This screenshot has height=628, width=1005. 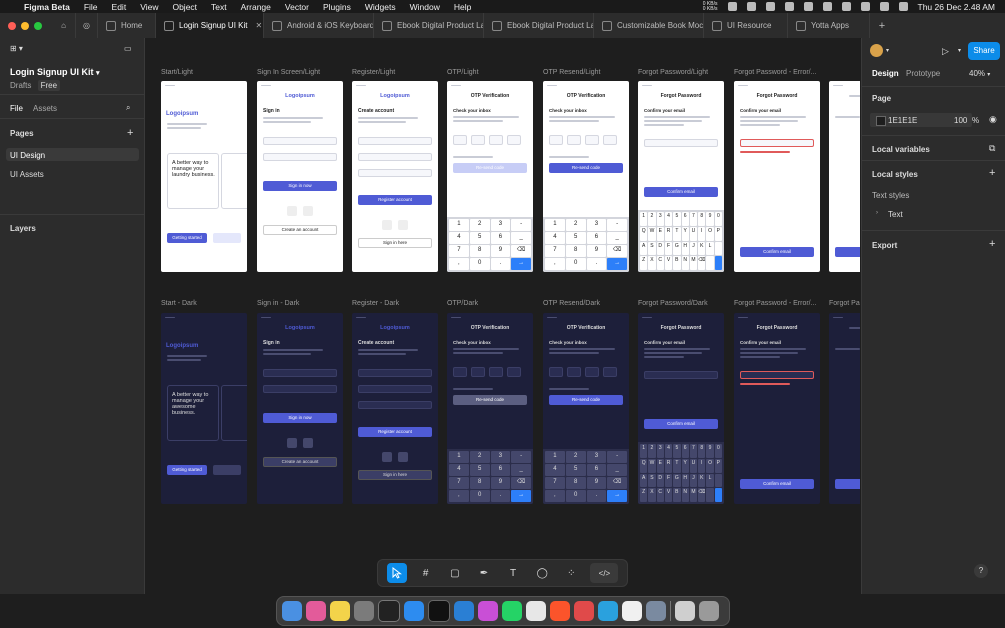 I want to click on wifi-icon, so click(x=865, y=6).